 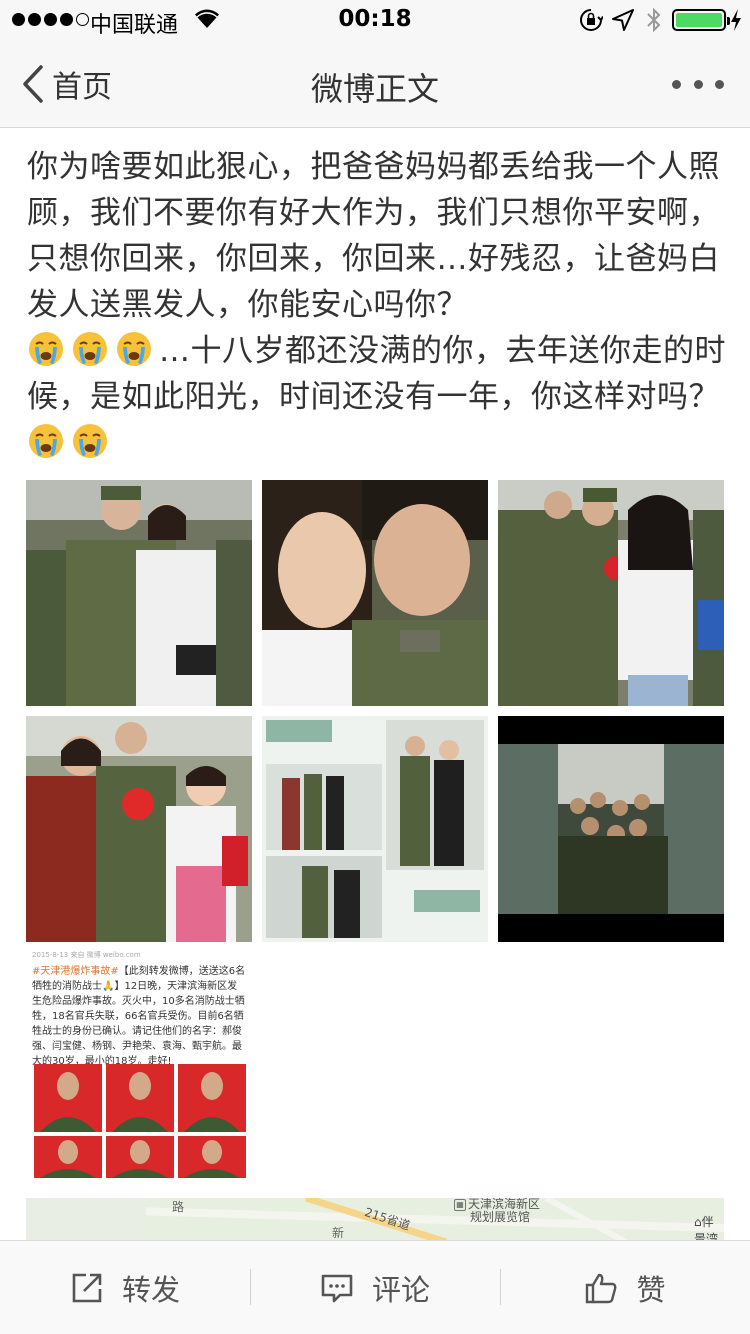 I want to click on more-dots-icon, so click(x=676, y=84).